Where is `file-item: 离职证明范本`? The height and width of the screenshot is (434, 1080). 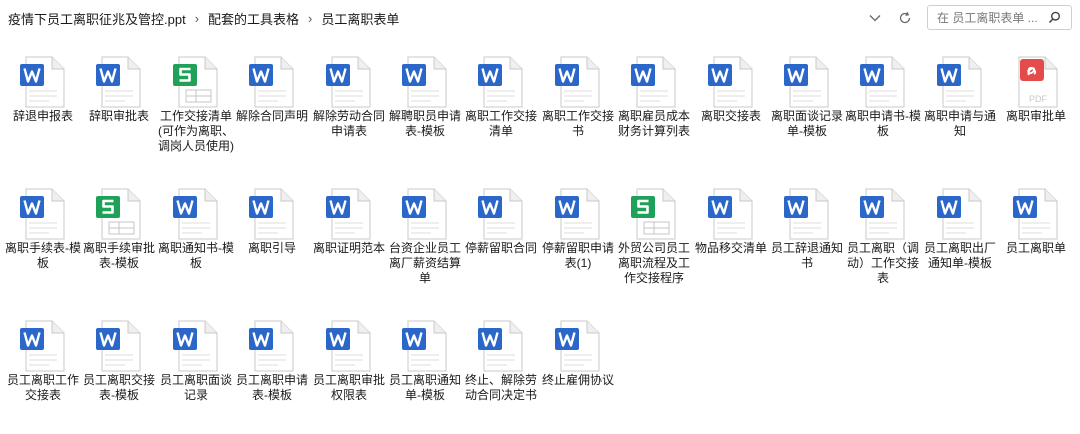
file-item: 离职证明范本 is located at coordinates (349, 237).